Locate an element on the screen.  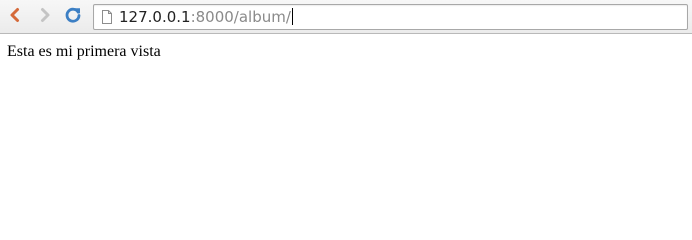
back-arrow-icon is located at coordinates (15, 17).